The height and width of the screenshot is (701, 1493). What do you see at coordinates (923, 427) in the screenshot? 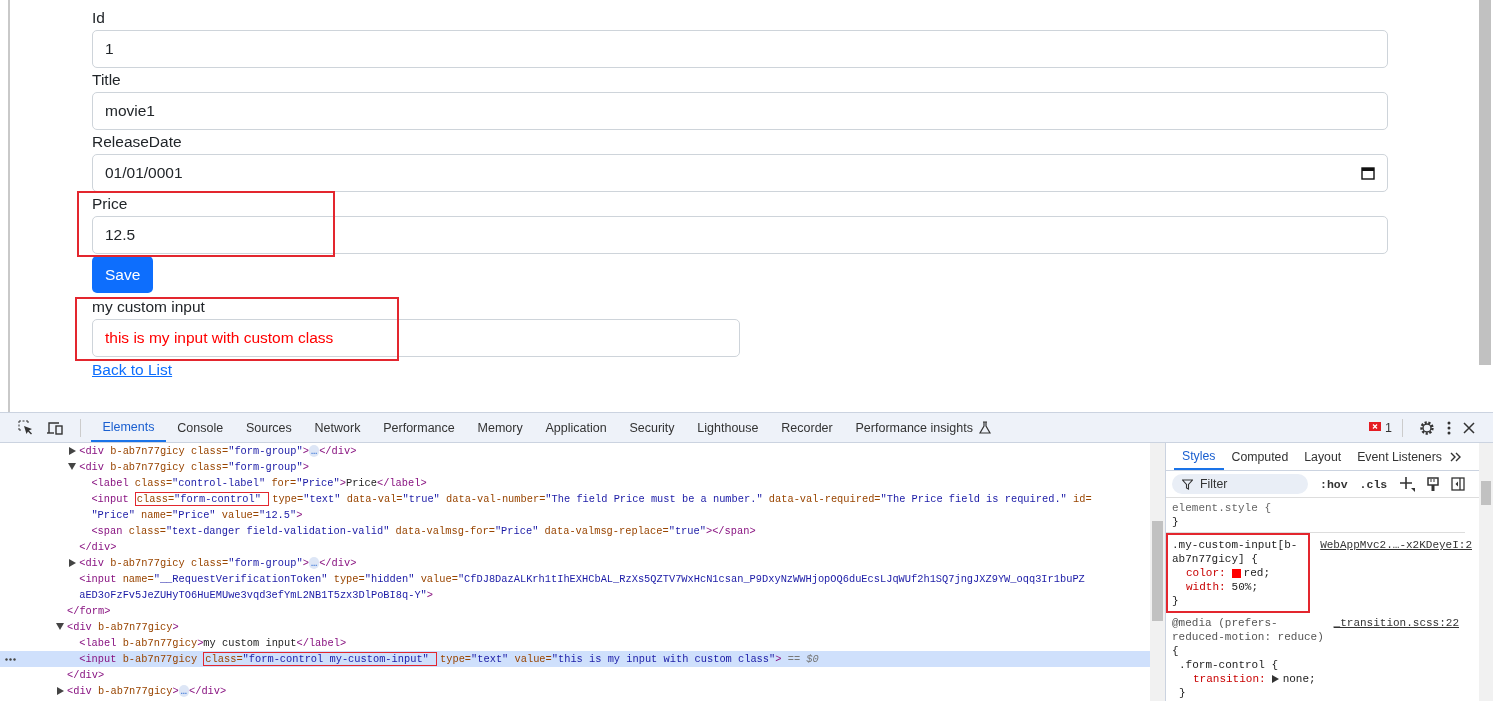
I see `devtools-tab: Performance insights` at bounding box center [923, 427].